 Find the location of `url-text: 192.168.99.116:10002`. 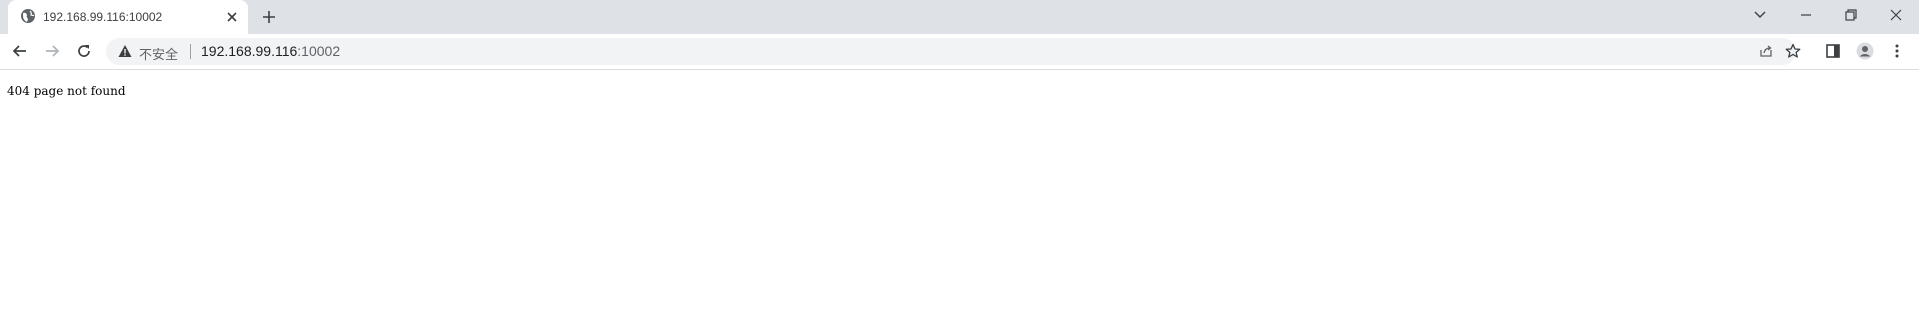

url-text: 192.168.99.116:10002 is located at coordinates (270, 51).